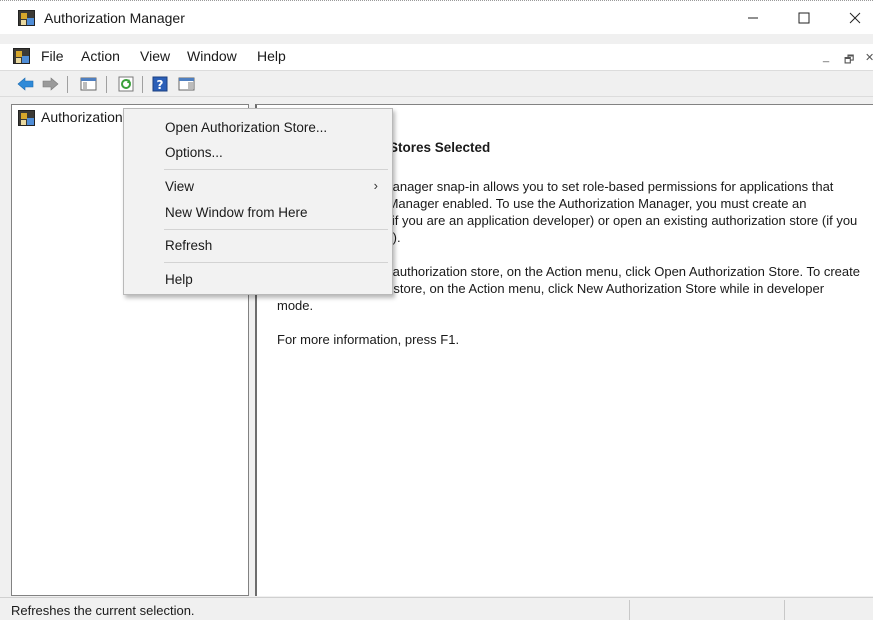 This screenshot has width=873, height=620. I want to click on help-icon: ?, so click(160, 84).